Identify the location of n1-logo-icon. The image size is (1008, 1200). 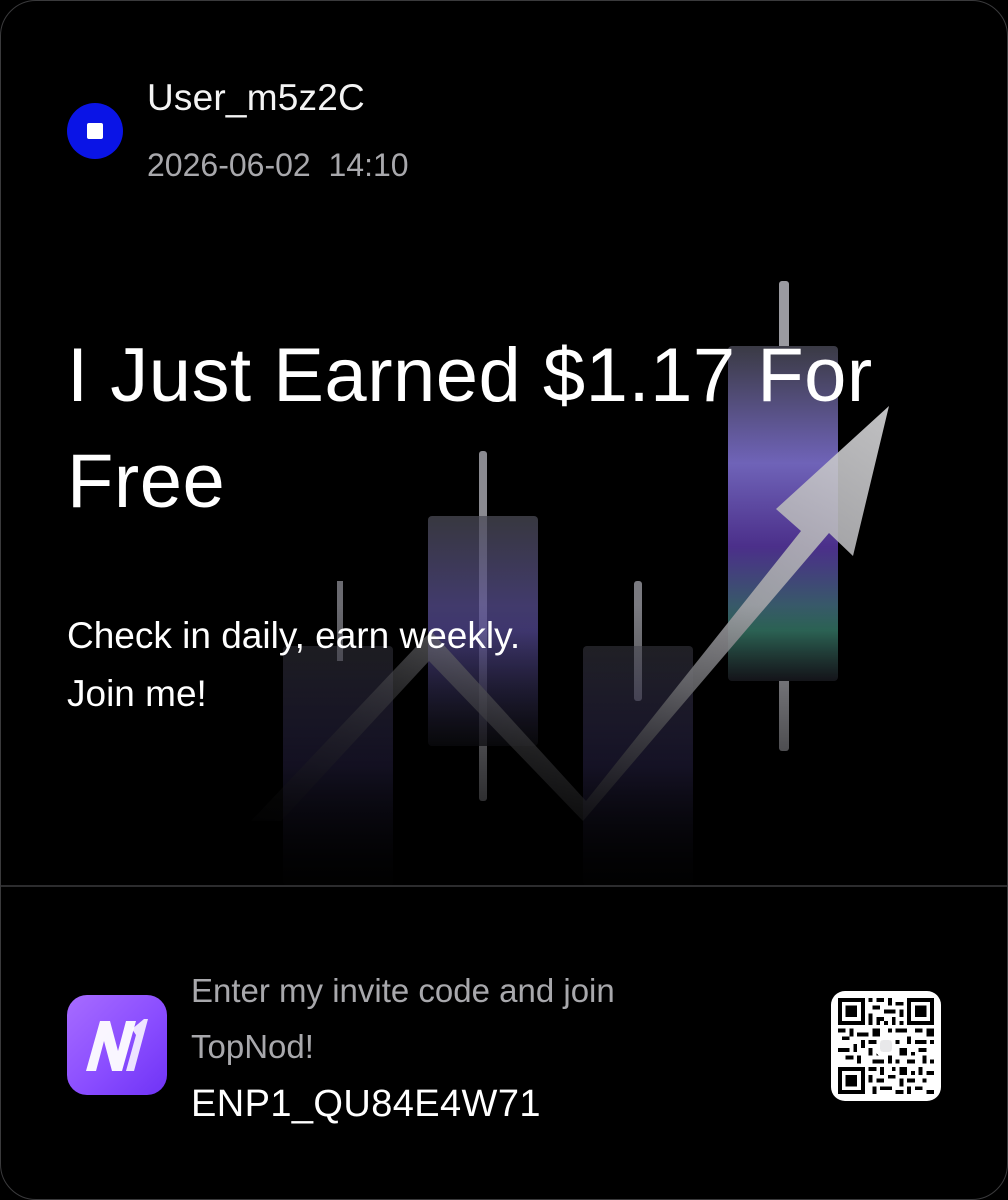
(117, 1045).